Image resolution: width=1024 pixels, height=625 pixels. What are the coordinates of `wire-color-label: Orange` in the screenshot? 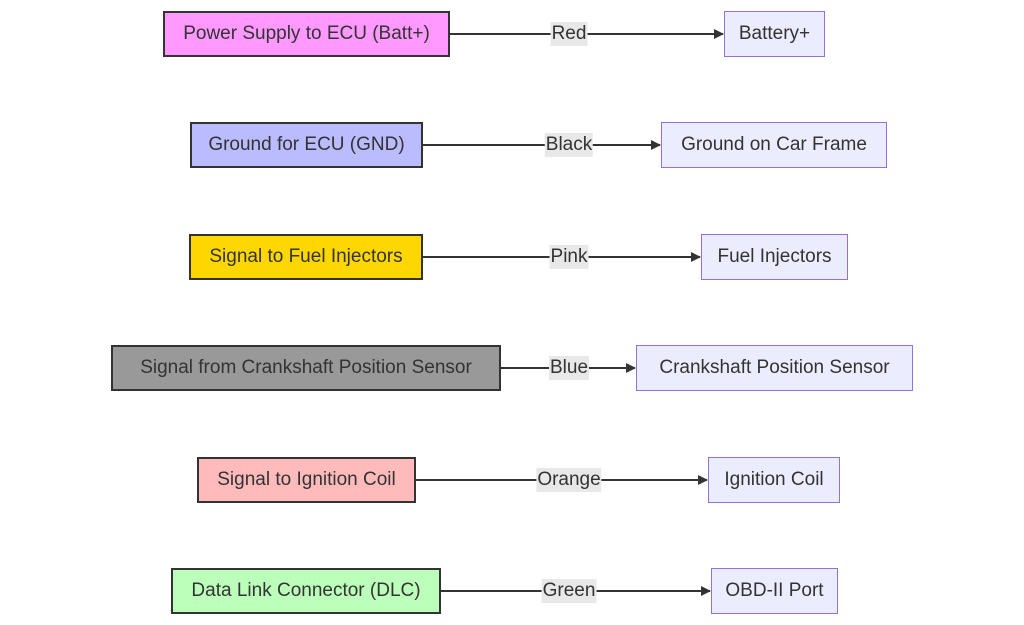 It's located at (569, 480).